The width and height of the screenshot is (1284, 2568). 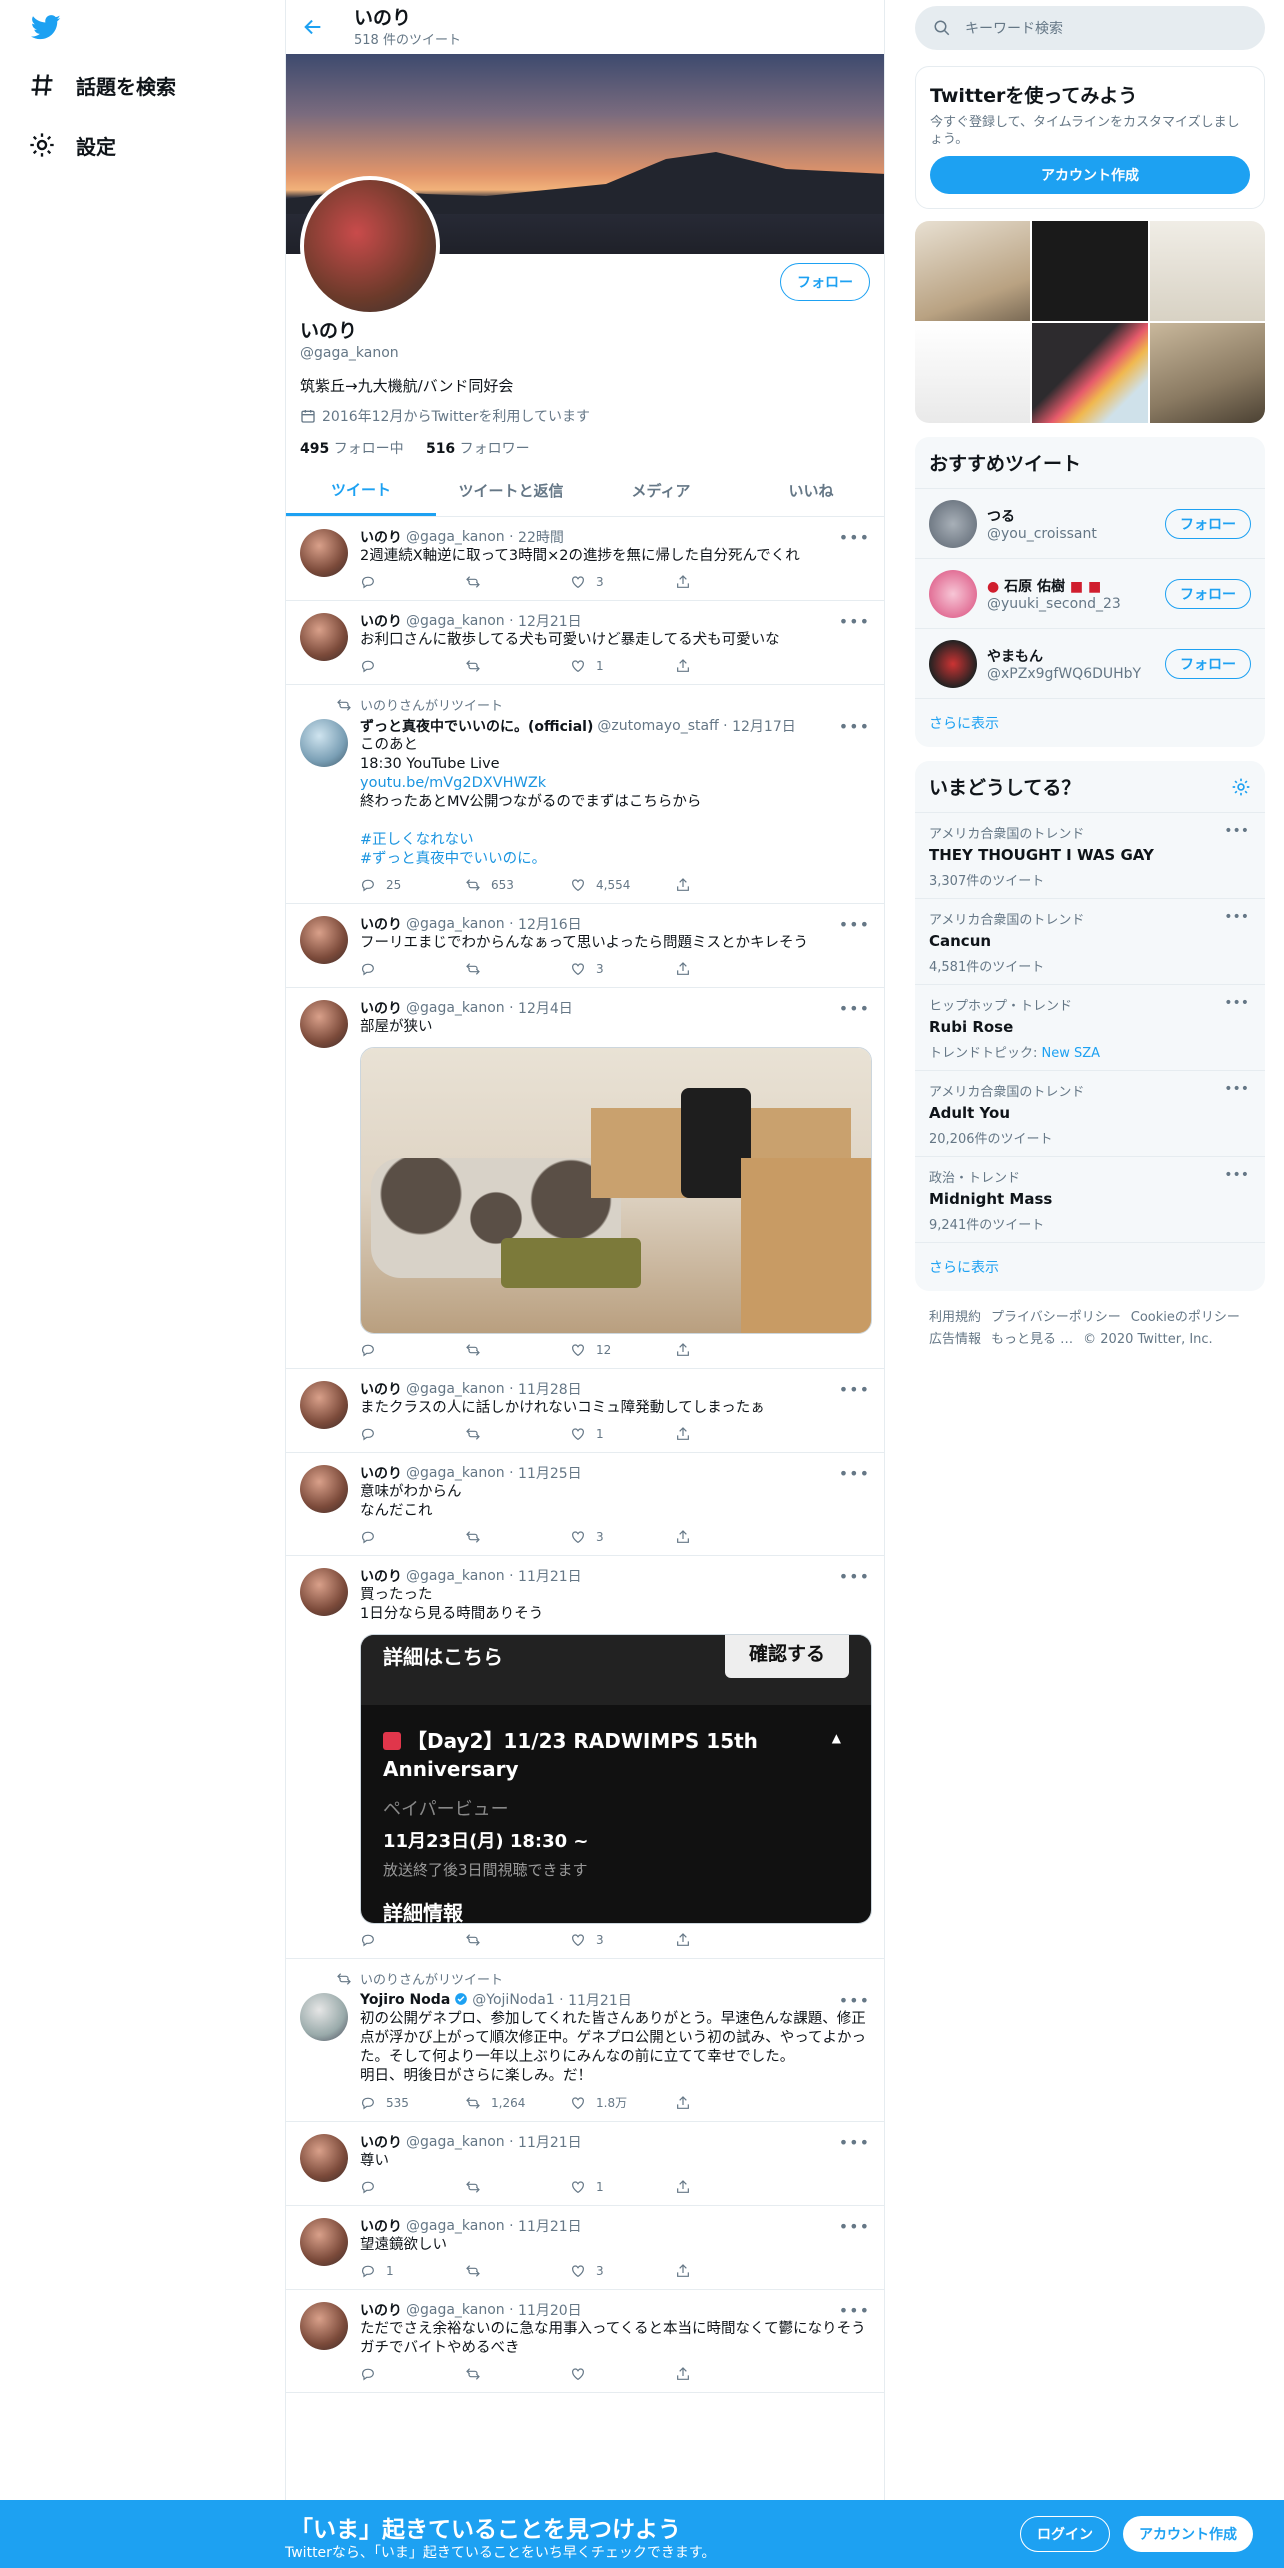 What do you see at coordinates (764, 726) in the screenshot?
I see `tweet-time: 12月17日` at bounding box center [764, 726].